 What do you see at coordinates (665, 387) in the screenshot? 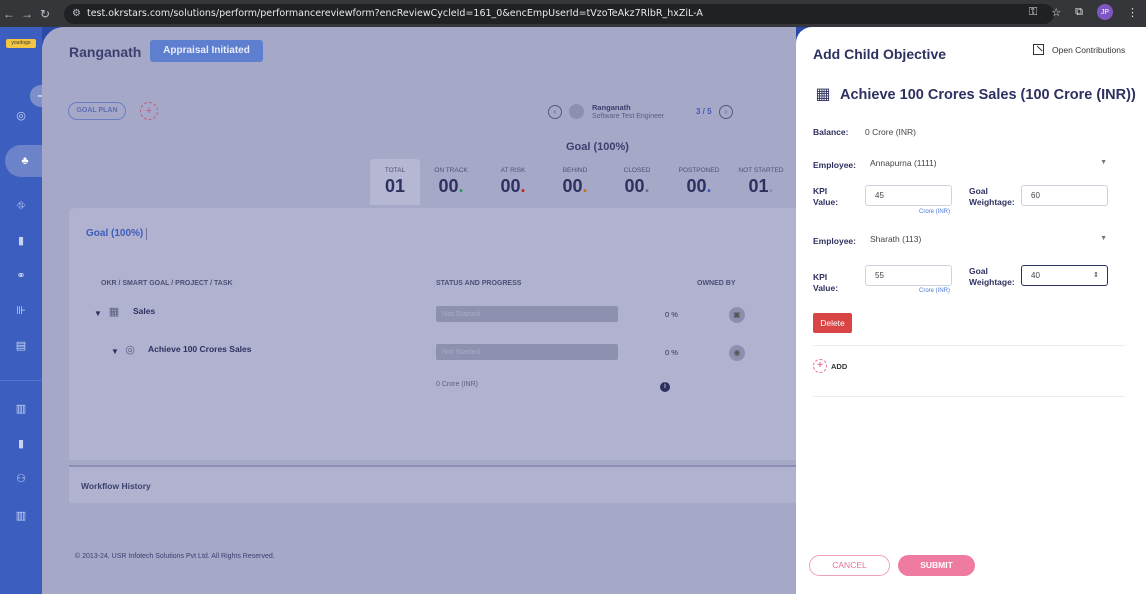
I see `info-icon: i` at bounding box center [665, 387].